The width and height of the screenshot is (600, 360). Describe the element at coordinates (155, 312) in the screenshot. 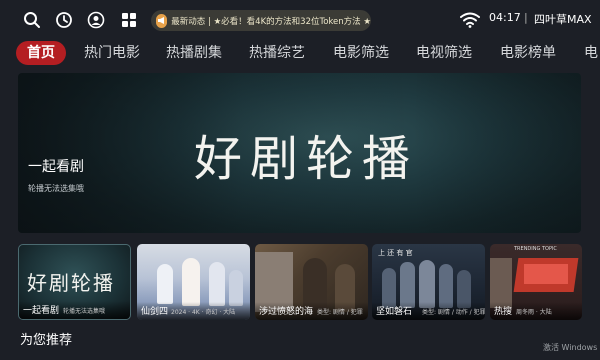

I see `thumbnail-title: 仙剑四` at that location.